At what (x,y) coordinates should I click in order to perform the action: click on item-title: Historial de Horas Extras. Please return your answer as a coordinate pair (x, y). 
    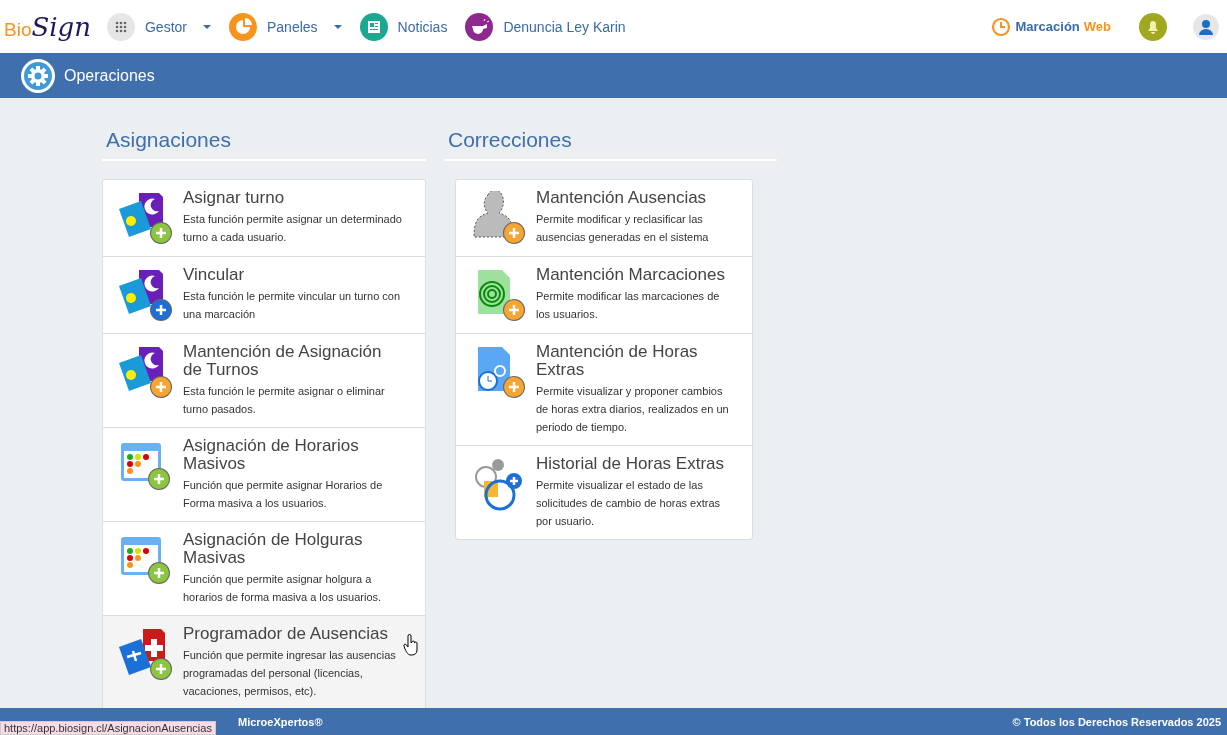
    Looking at the image, I should click on (630, 464).